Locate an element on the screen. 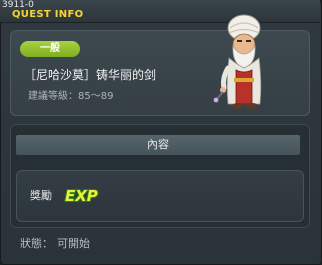 The height and width of the screenshot is (265, 322). old-man-npc-icon is located at coordinates (237, 61).